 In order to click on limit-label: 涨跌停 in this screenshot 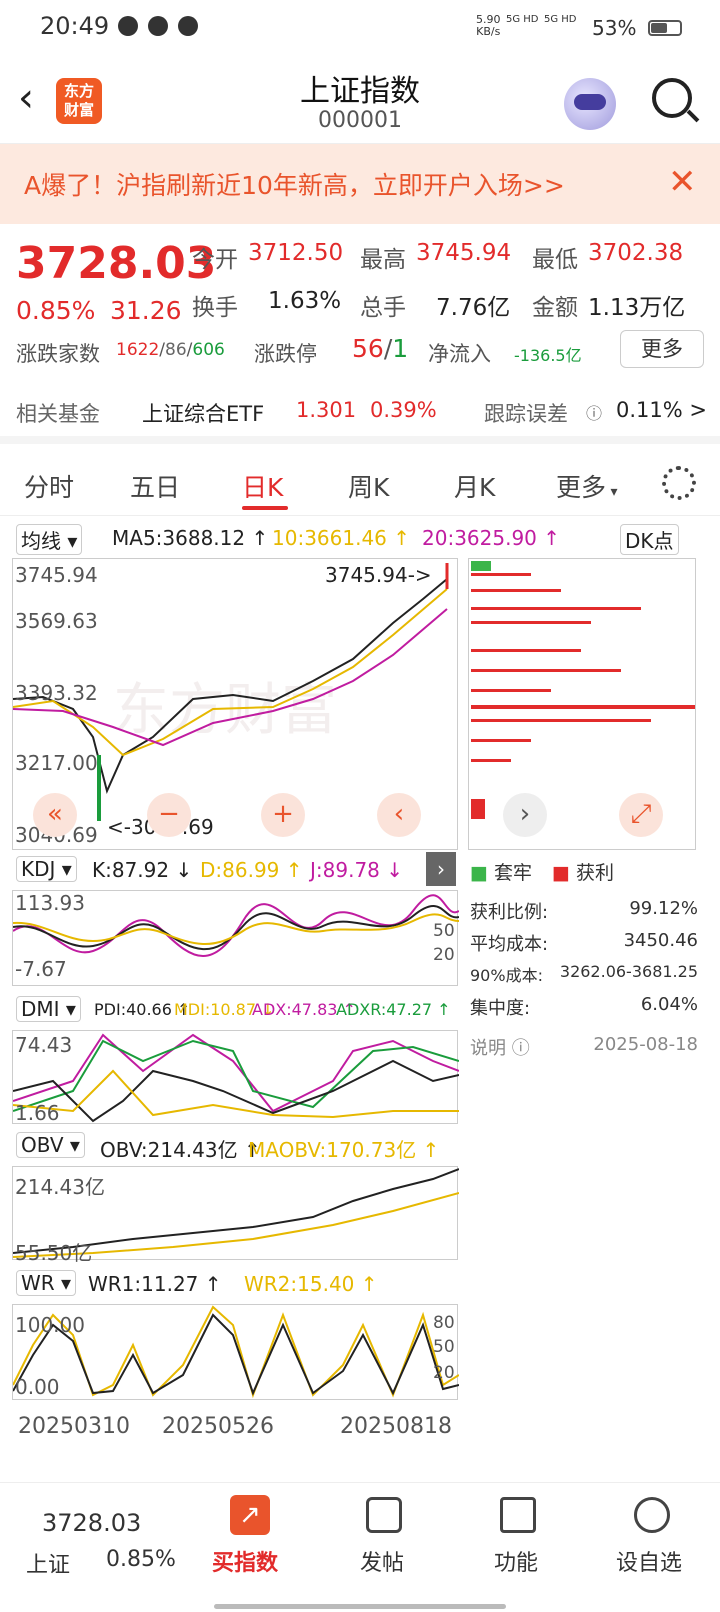, I will do `click(285, 354)`.